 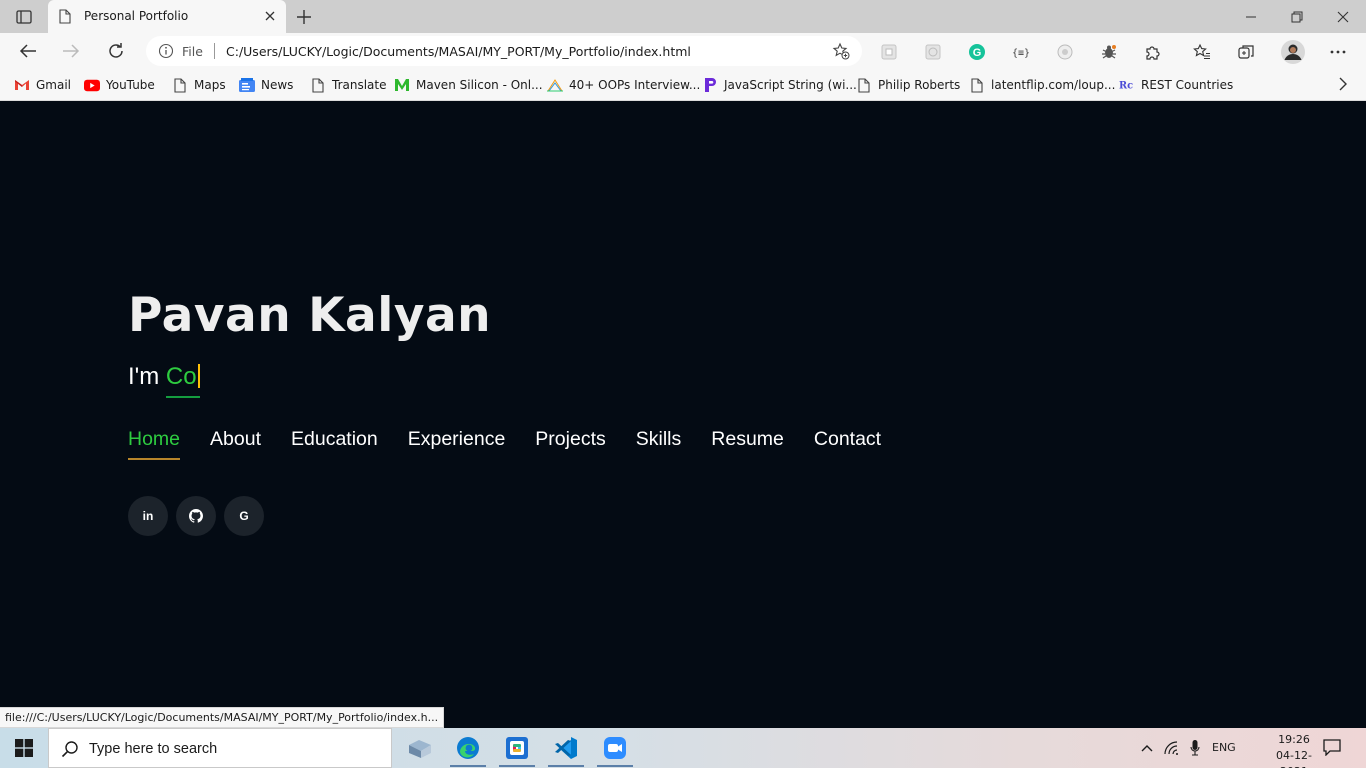 I want to click on minimize-button, so click(x=1251, y=16).